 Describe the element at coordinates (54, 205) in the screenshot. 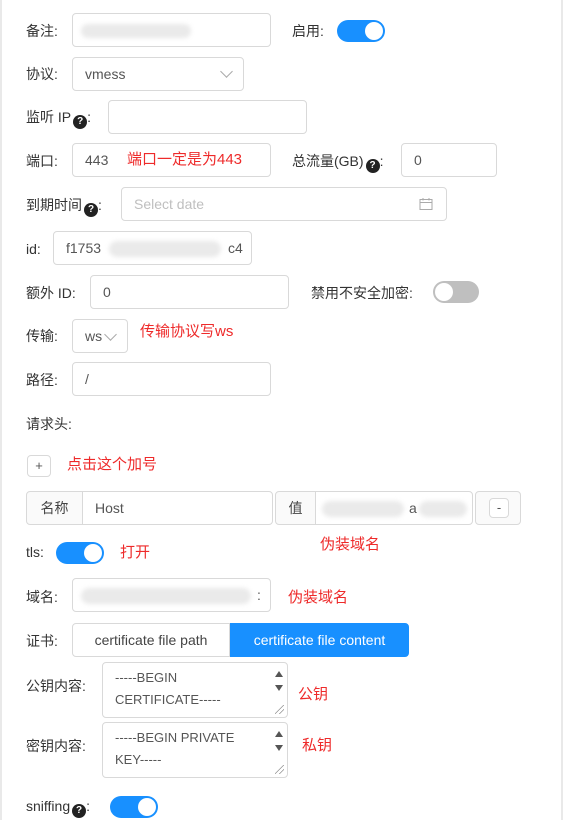

I see `expiry-text: 到期时间` at that location.